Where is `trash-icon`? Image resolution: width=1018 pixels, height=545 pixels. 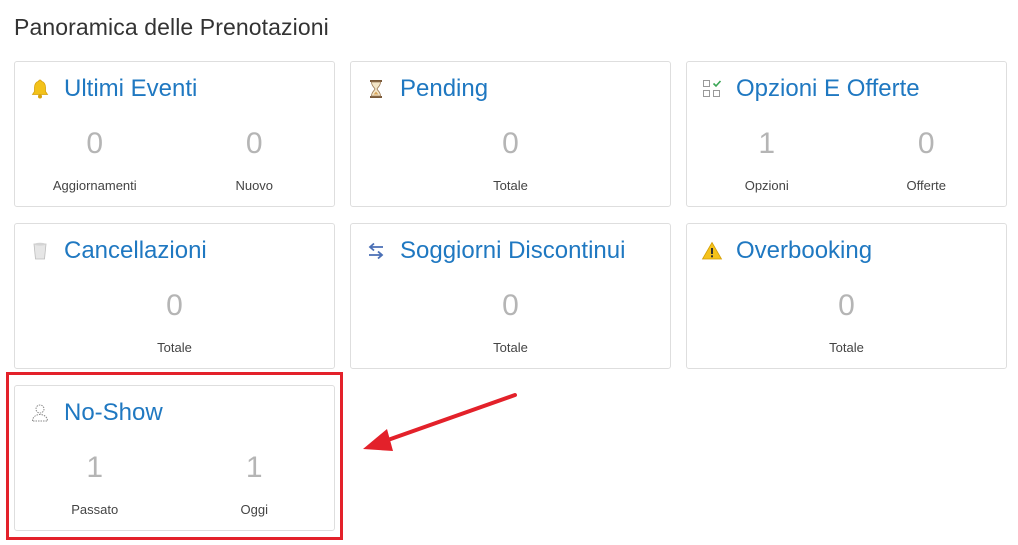 trash-icon is located at coordinates (40, 251).